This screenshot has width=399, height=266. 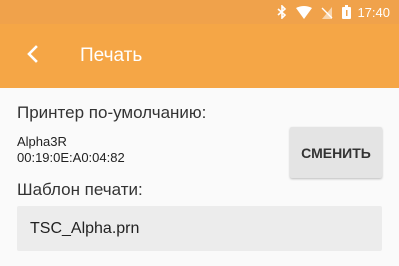 I want to click on status-time: 17:40, so click(x=373, y=12).